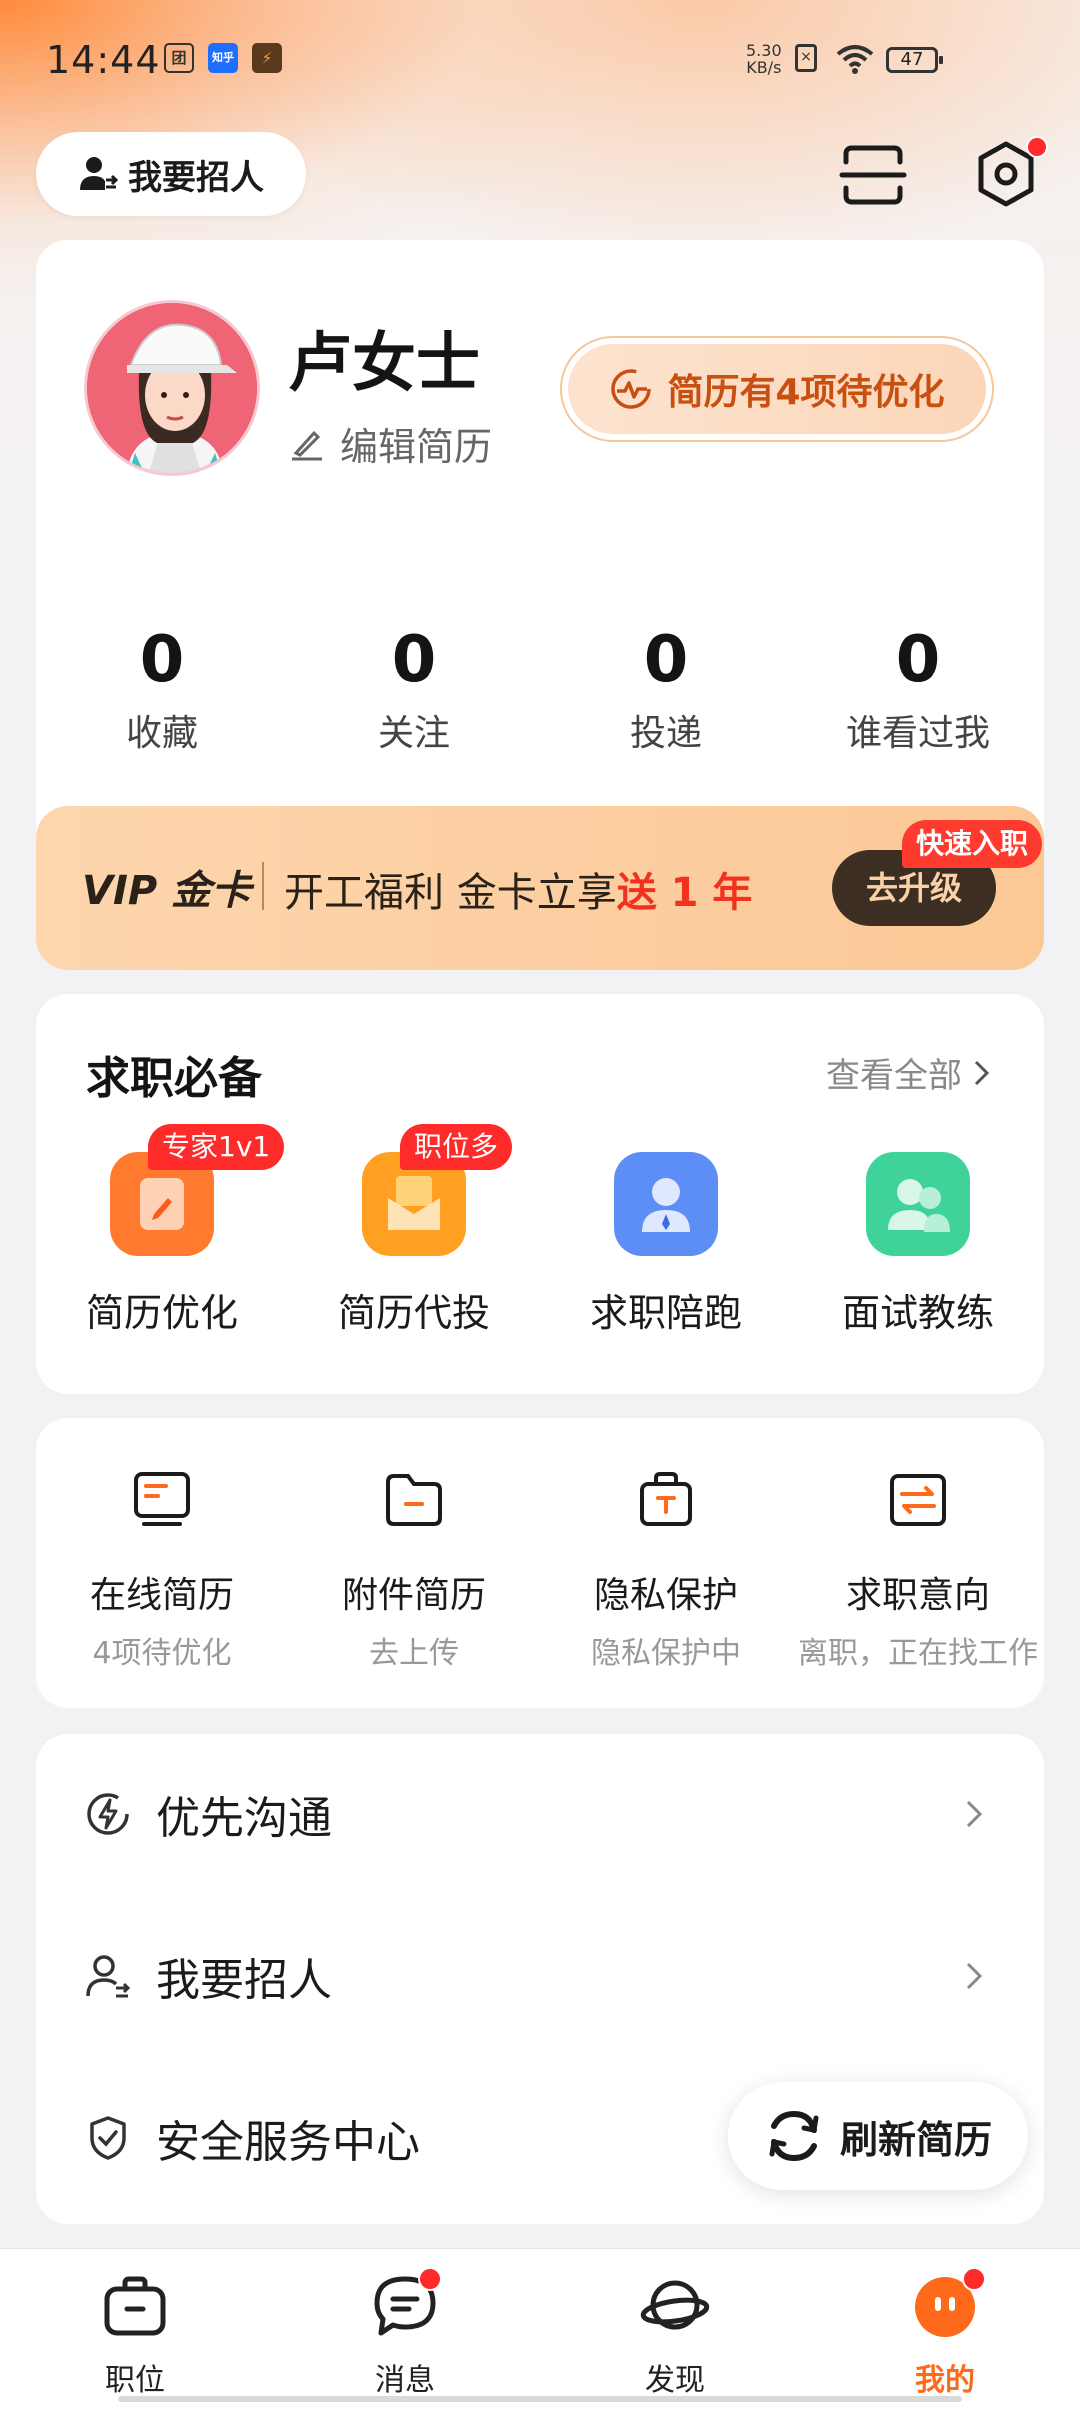  Describe the element at coordinates (162, 1499) in the screenshot. I see `monitor-resume-icon` at that location.